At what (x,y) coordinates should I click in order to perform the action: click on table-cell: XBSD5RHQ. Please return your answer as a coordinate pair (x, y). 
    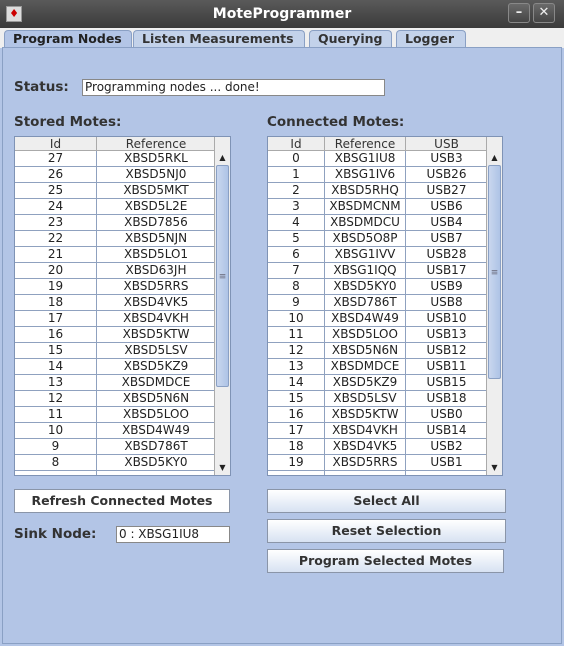
    Looking at the image, I should click on (365, 191).